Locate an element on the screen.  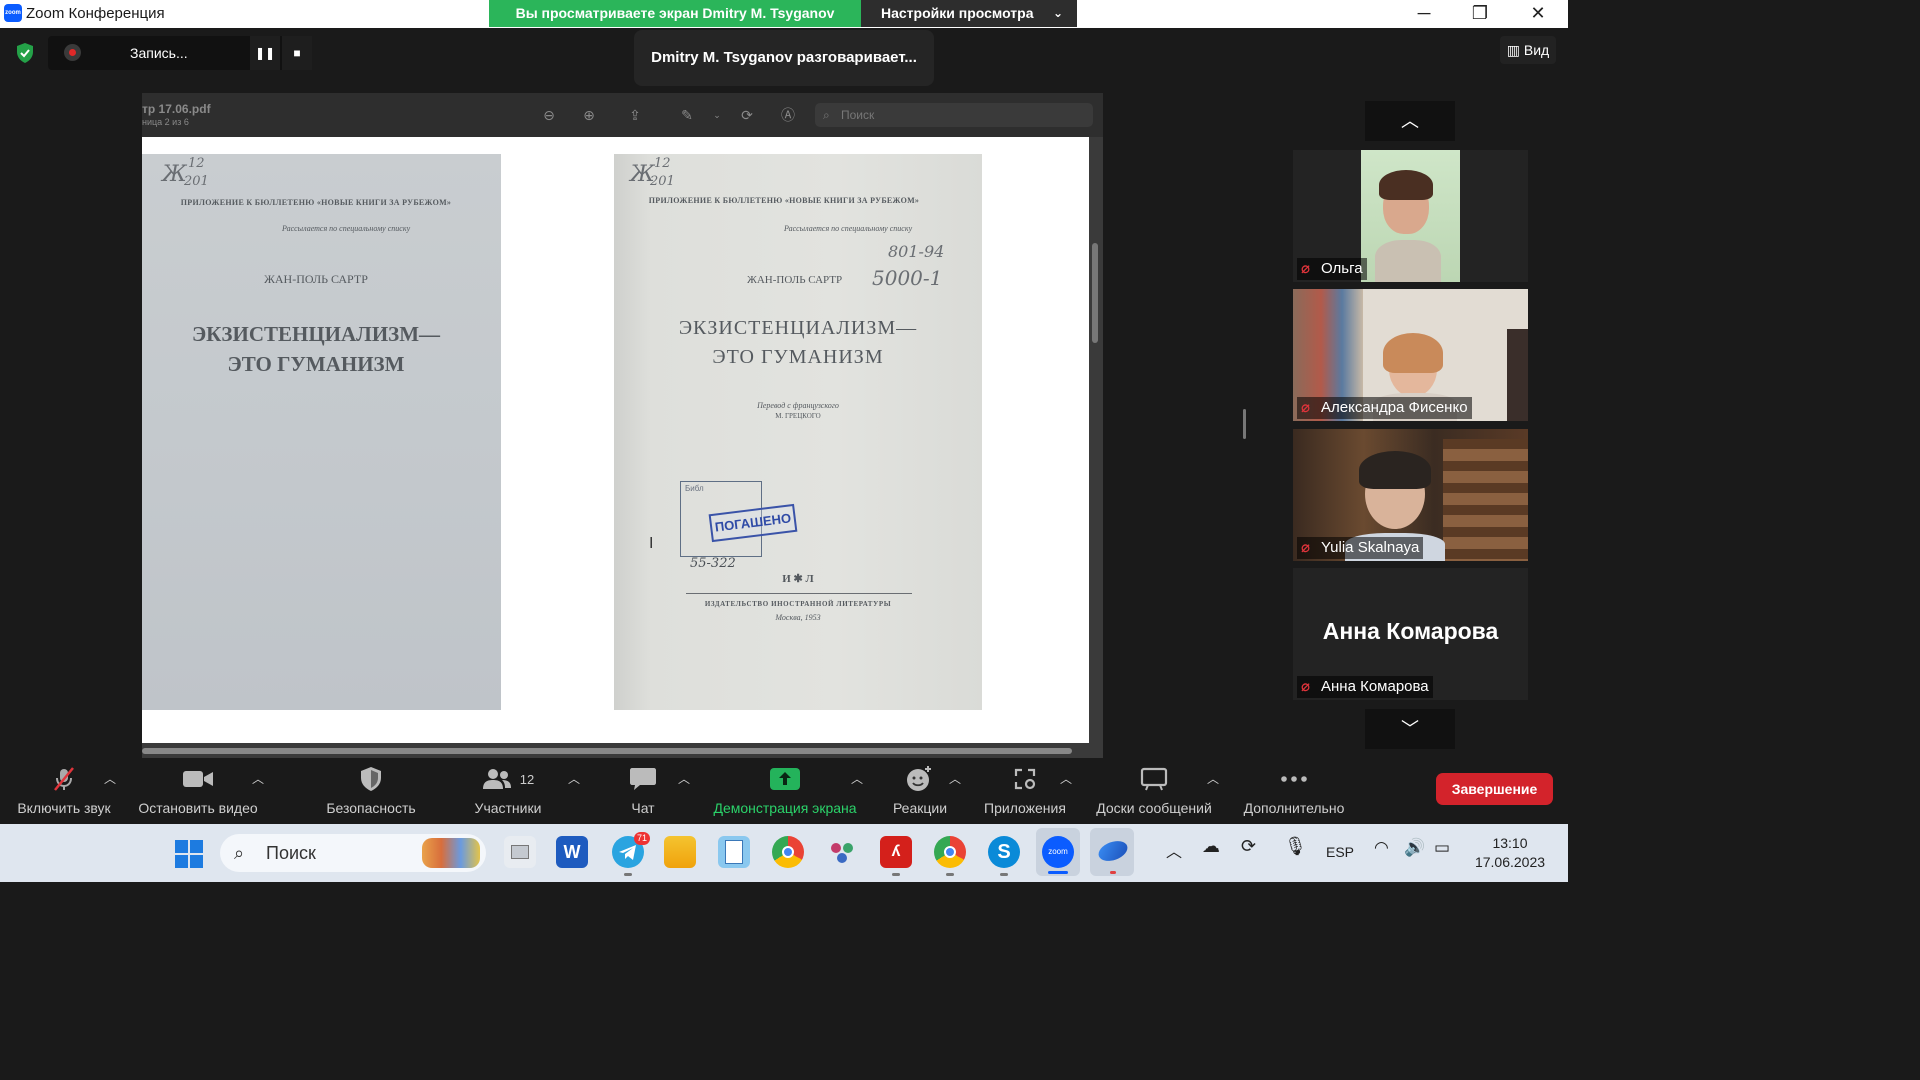
pdf-search-input: ⌕ Поиск is located at coordinates (954, 115).